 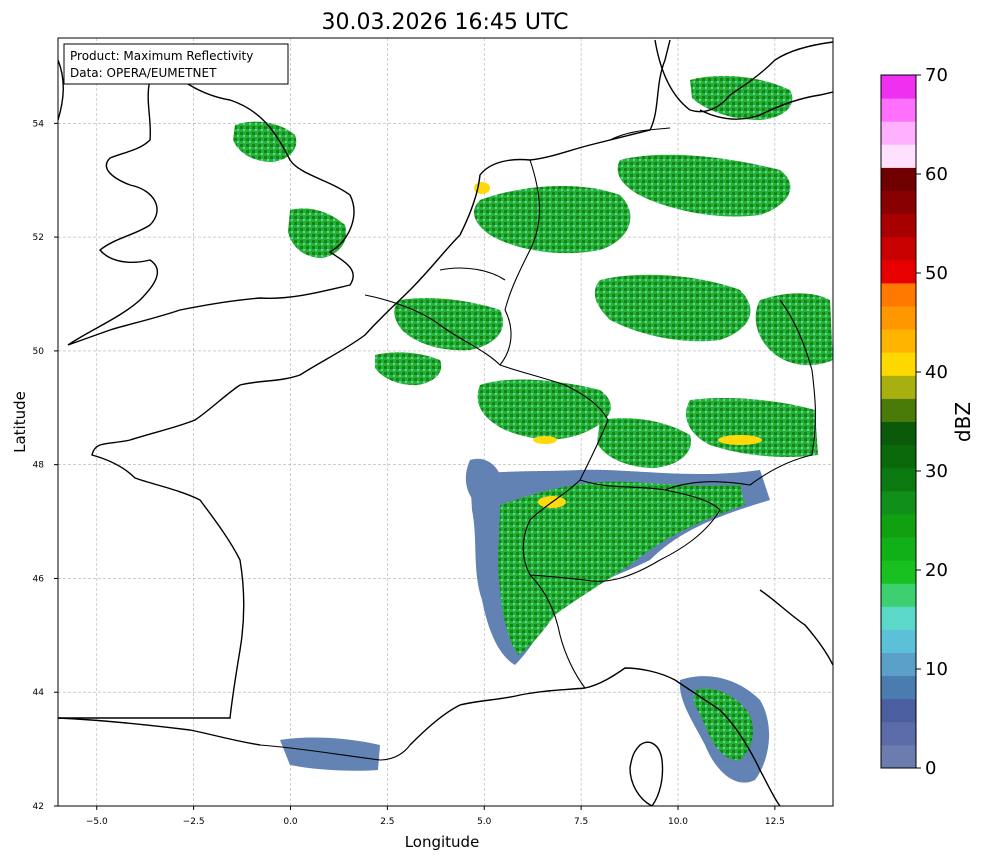 What do you see at coordinates (45, 465) in the screenshot?
I see `y-axis-ticks: 42 44 46 48 50 52 54` at bounding box center [45, 465].